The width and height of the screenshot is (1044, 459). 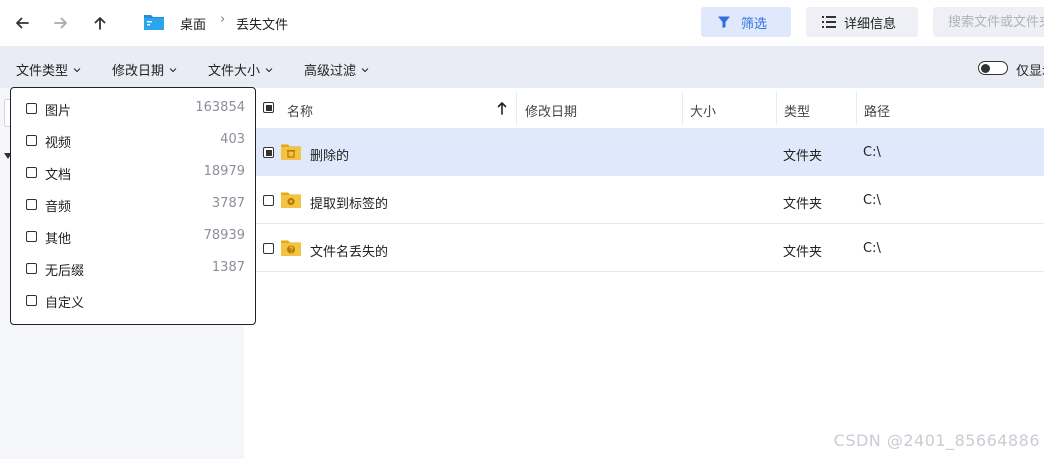 I want to click on dropdown-item-images: 图片 163854, so click(x=133, y=109).